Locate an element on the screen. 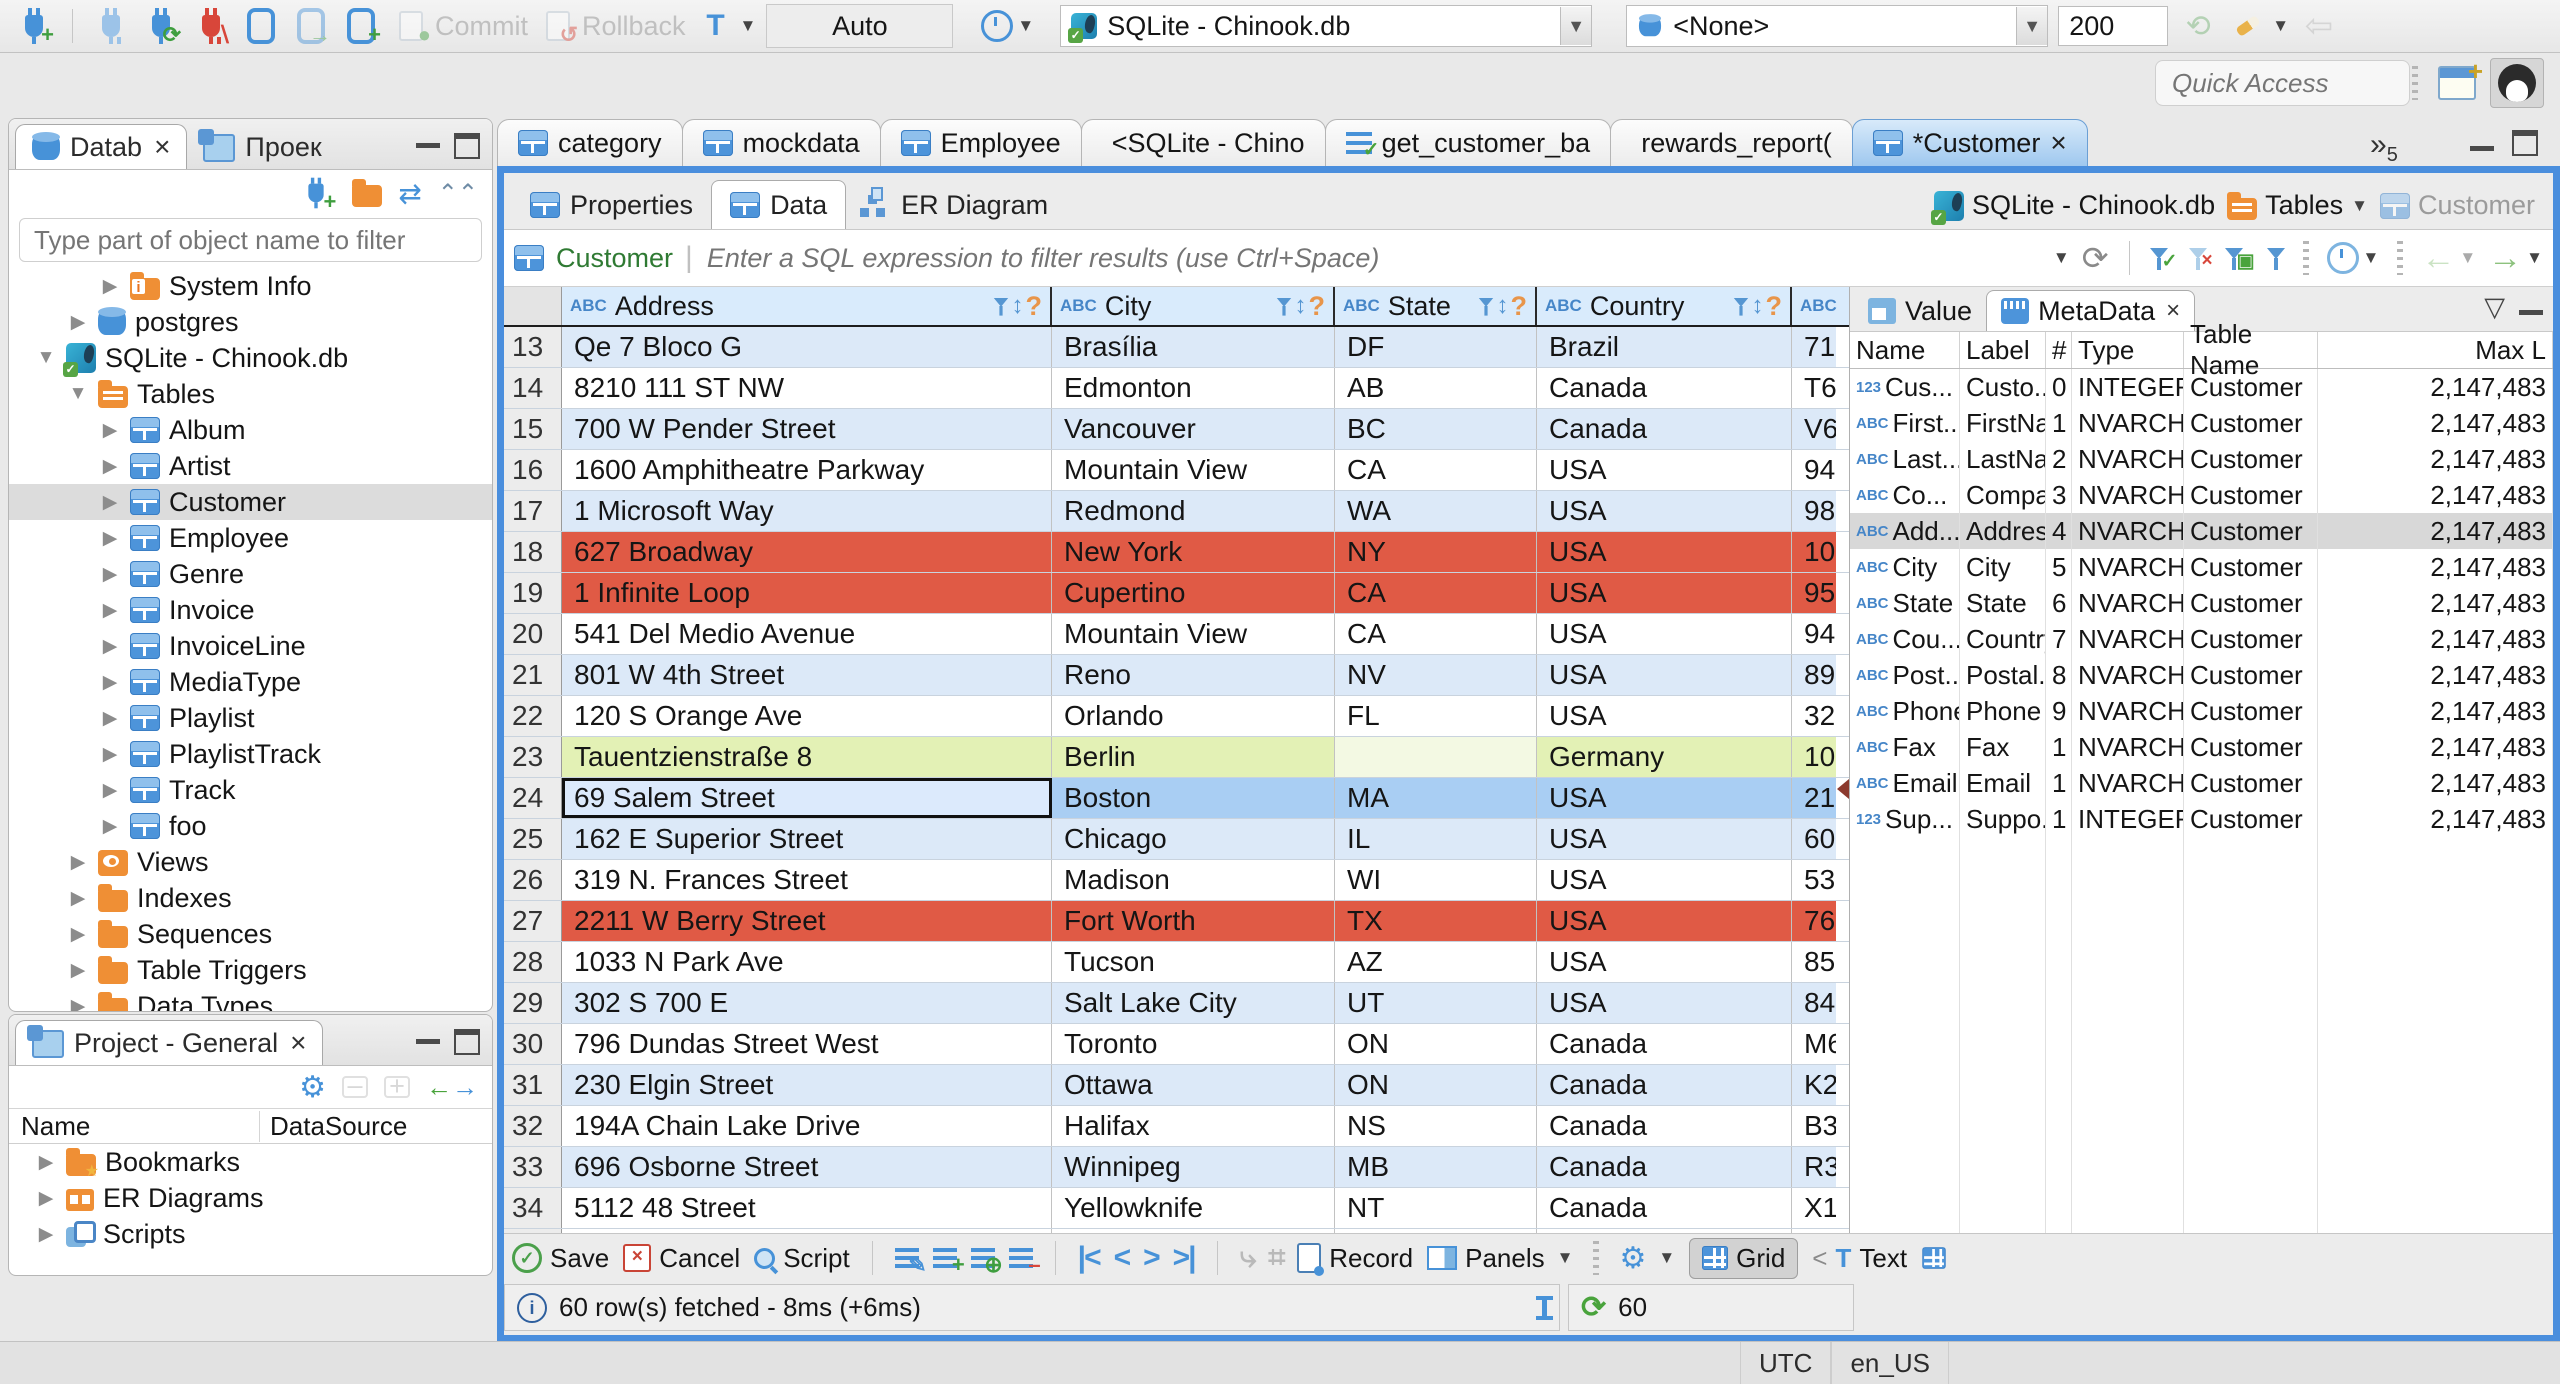 This screenshot has width=2560, height=1384. tree-item: ▶ Album is located at coordinates (250, 430).